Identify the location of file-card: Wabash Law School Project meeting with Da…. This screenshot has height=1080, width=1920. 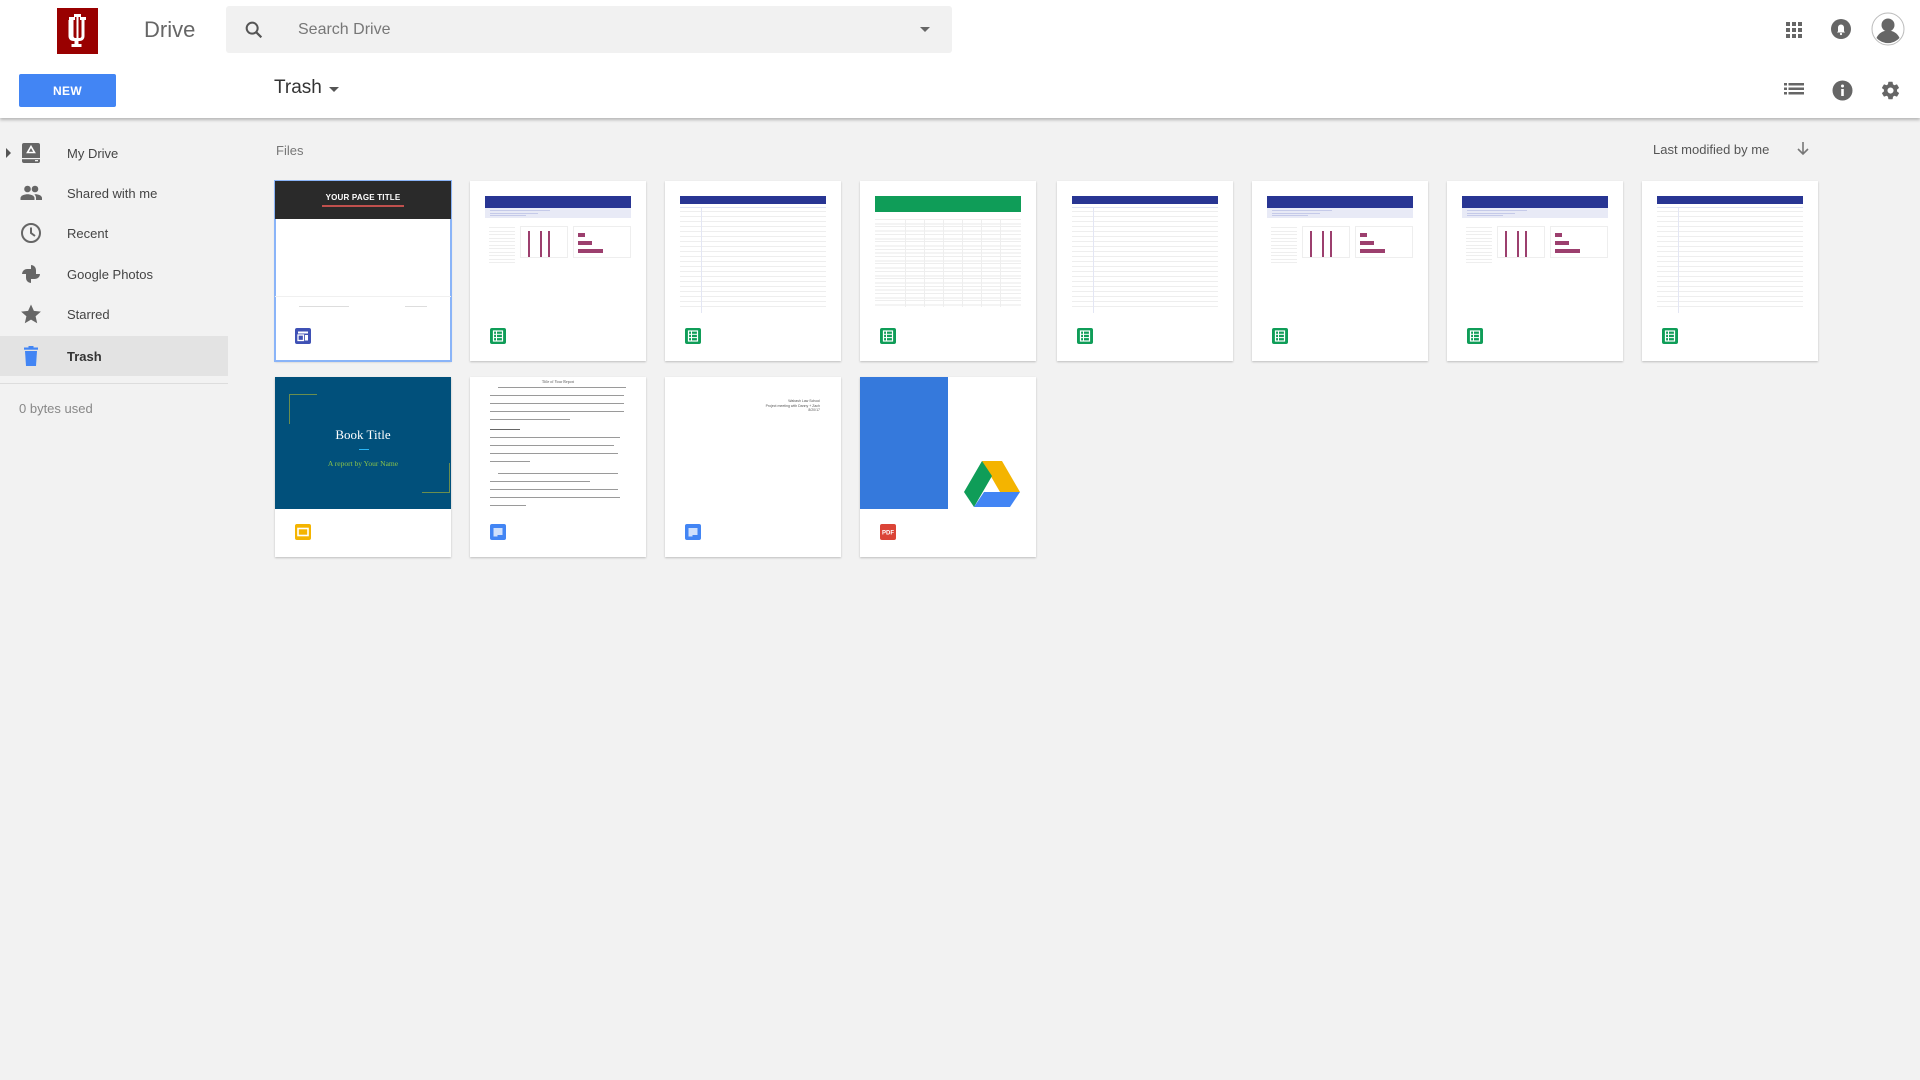
(753, 467).